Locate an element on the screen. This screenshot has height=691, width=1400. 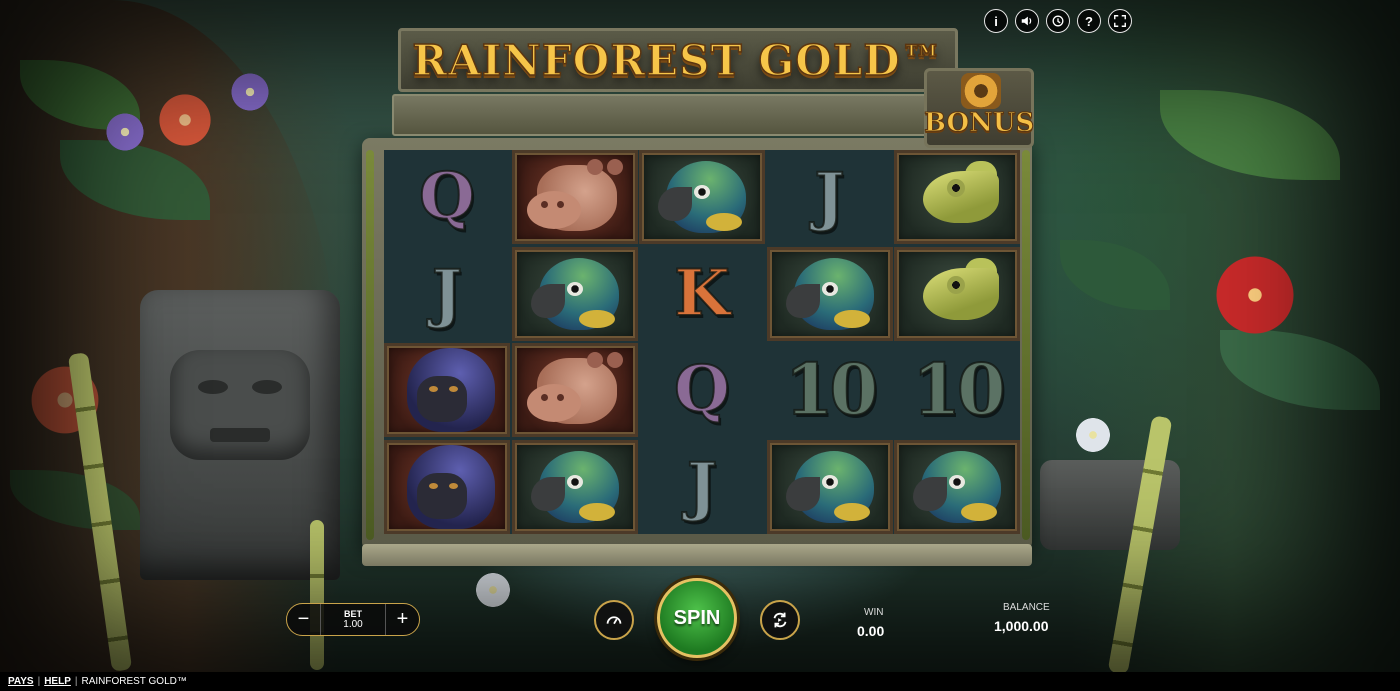
info-icon: i is located at coordinates (996, 21).